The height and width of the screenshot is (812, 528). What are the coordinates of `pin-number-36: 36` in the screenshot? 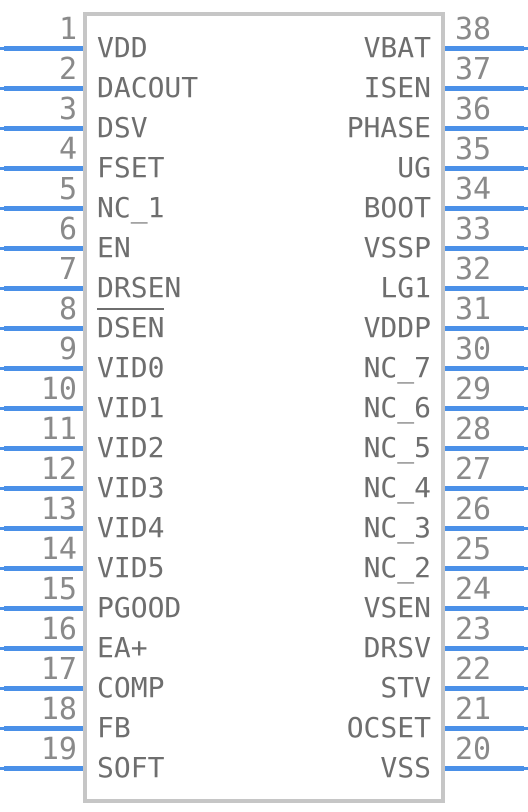 It's located at (473, 109).